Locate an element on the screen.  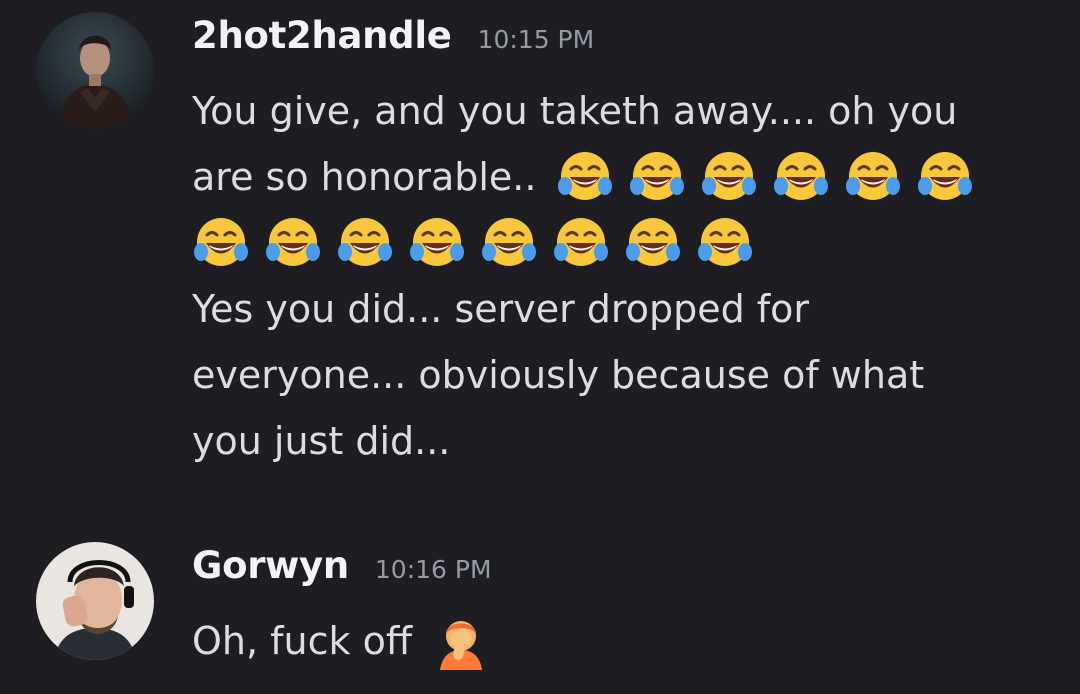
message-content: Gorwyn 10:16 PM Oh, fuck off is located at coordinates (616, 609).